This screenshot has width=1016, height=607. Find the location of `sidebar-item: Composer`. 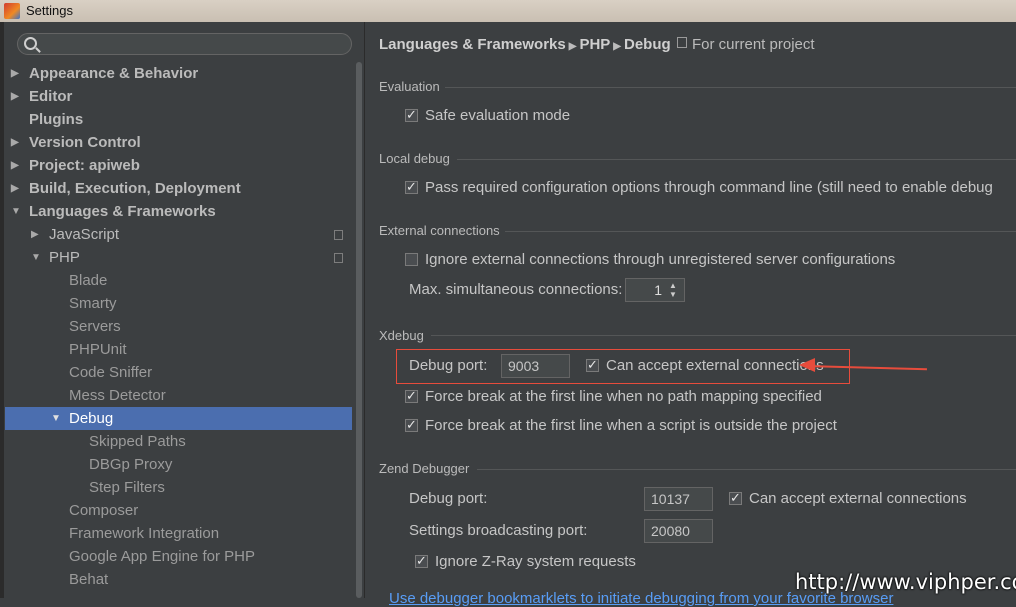

sidebar-item: Composer is located at coordinates (176, 510).